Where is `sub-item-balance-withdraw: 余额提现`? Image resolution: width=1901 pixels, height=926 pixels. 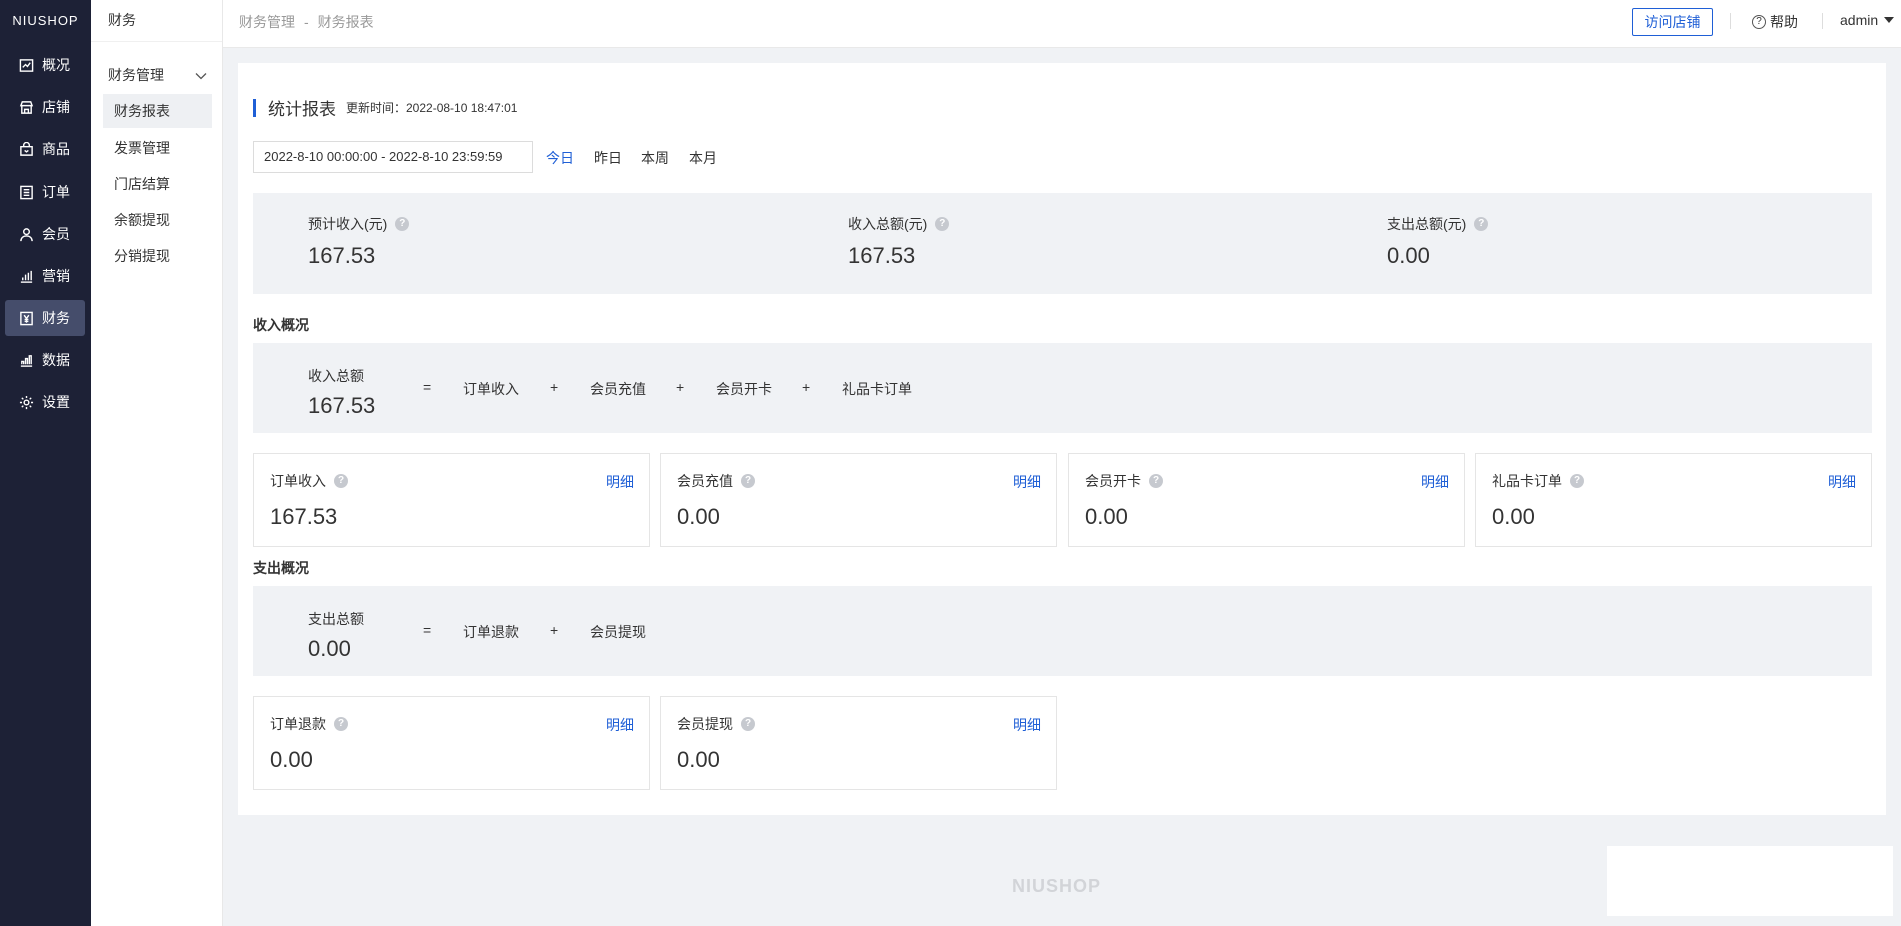 sub-item-balance-withdraw: 余额提现 is located at coordinates (157, 220).